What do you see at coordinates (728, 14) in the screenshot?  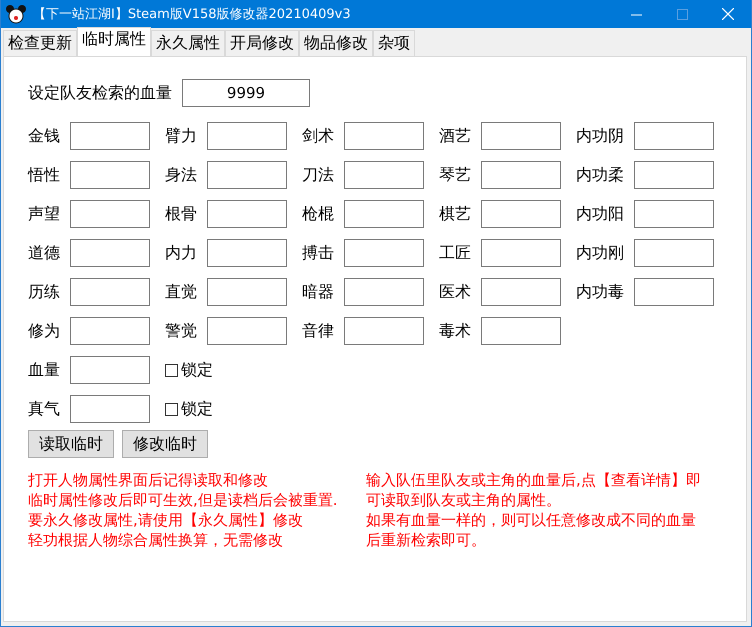 I see `close-icon` at bounding box center [728, 14].